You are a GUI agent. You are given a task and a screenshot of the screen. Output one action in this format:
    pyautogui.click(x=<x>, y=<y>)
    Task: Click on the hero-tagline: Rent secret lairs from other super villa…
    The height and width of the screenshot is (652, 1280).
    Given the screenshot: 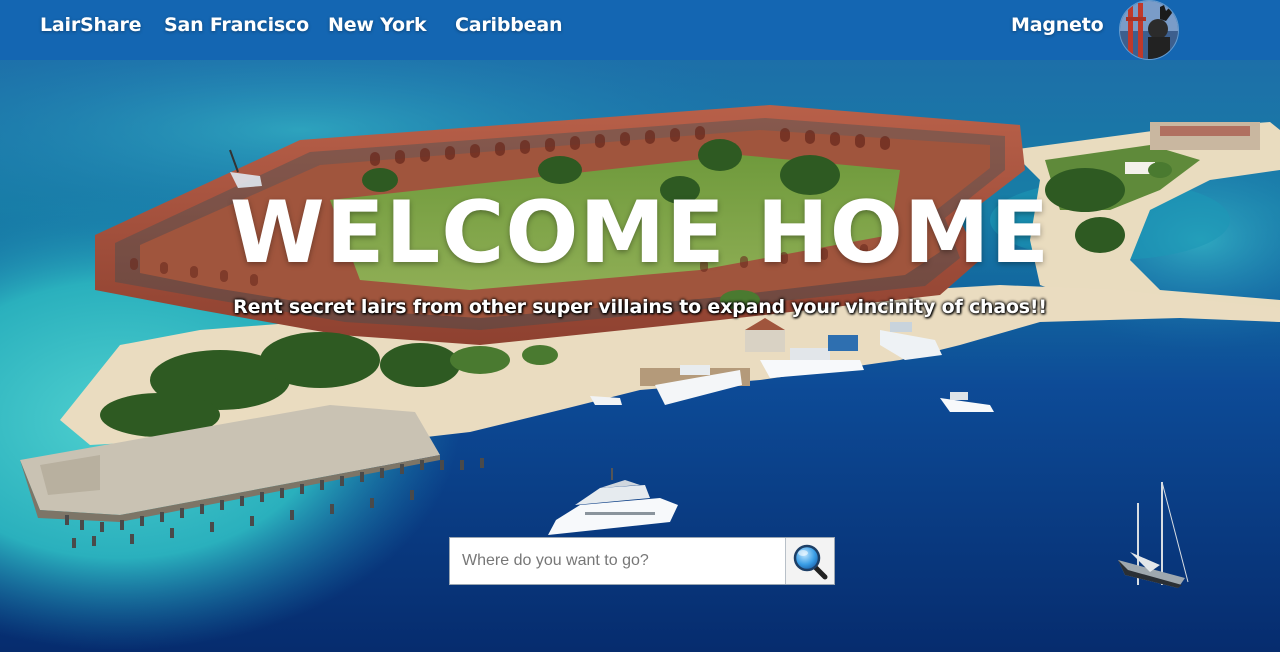 What is the action you would take?
    pyautogui.click(x=640, y=307)
    